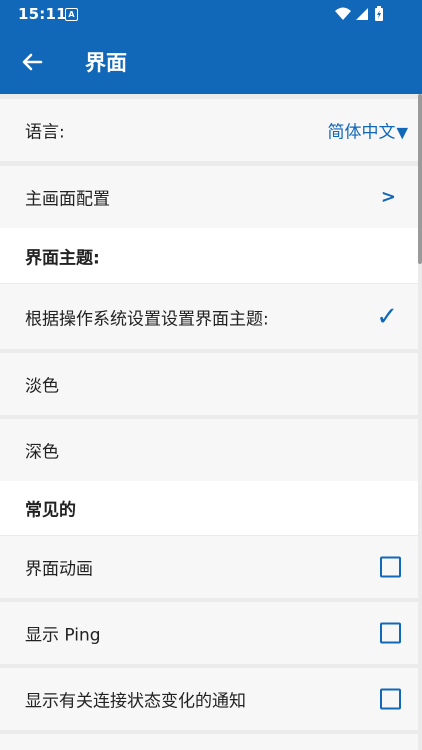  What do you see at coordinates (390, 699) in the screenshot?
I see `conn-notify-checkbox` at bounding box center [390, 699].